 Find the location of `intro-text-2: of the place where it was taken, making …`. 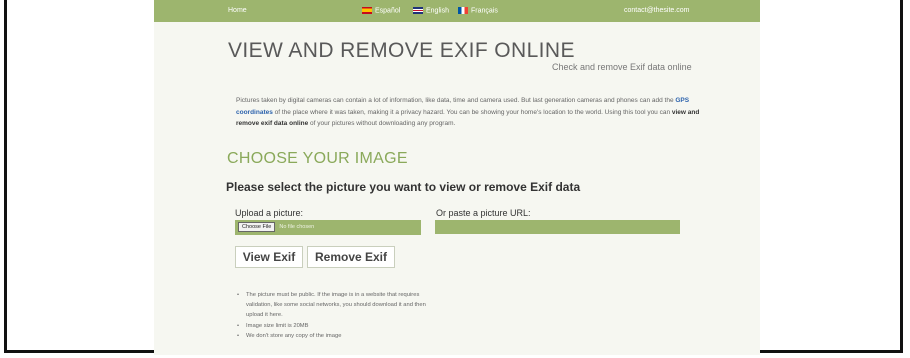

intro-text-2: of the place where it was taken, making … is located at coordinates (472, 112).